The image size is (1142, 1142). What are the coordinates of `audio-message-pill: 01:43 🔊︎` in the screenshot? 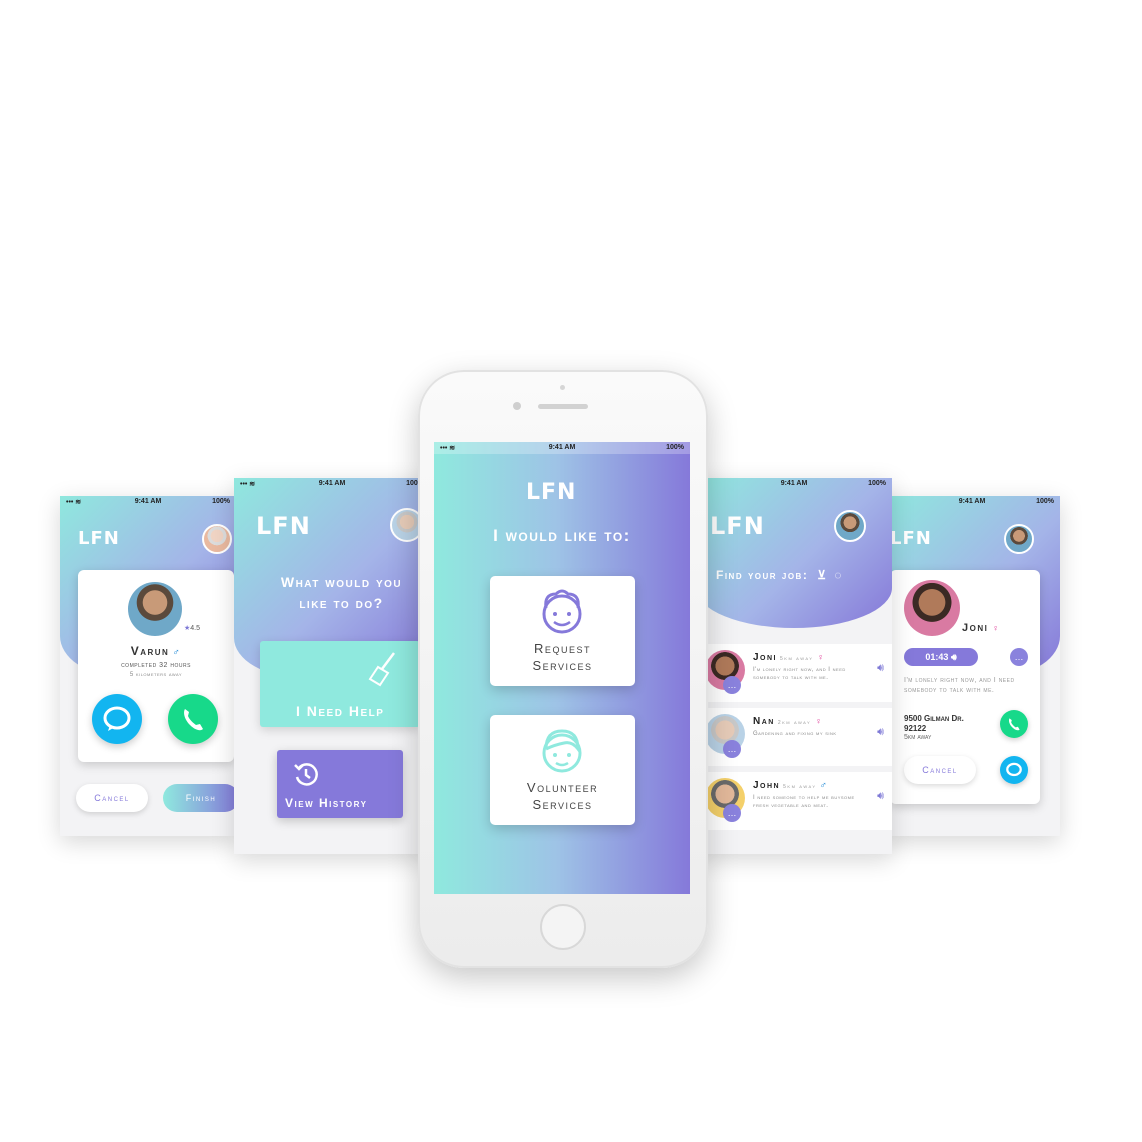 It's located at (941, 657).